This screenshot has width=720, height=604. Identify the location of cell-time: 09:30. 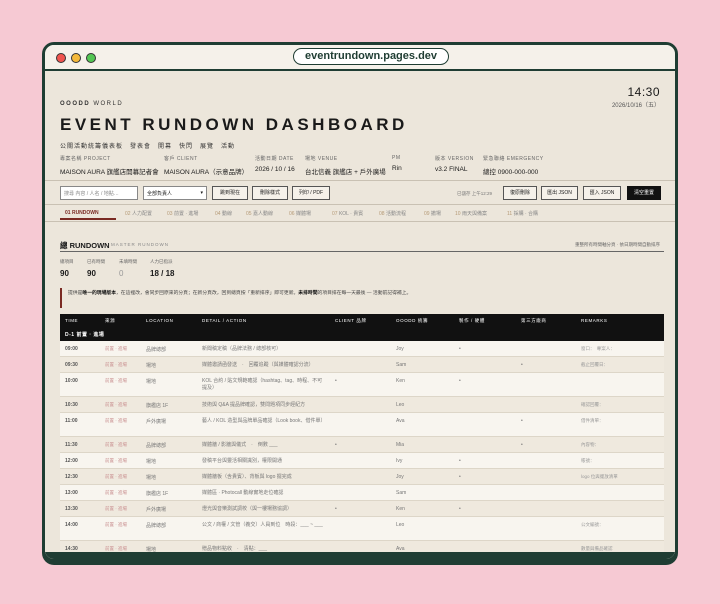
(71, 365).